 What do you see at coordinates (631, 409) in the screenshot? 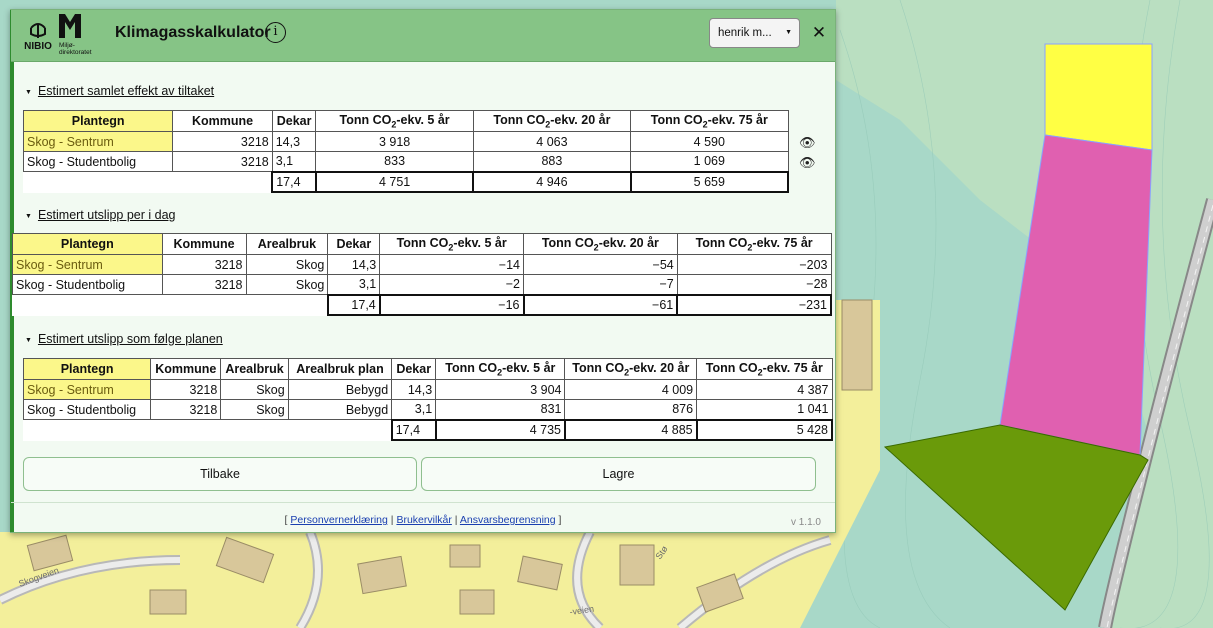
I see `cell-t20: 876` at bounding box center [631, 409].